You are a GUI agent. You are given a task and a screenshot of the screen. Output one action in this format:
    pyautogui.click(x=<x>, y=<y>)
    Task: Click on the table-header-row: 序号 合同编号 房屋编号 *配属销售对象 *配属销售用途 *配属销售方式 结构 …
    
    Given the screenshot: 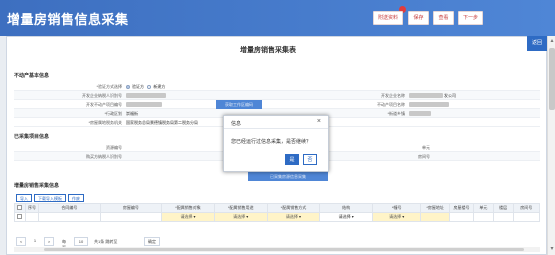 What is the action you would take?
    pyautogui.click(x=277, y=208)
    